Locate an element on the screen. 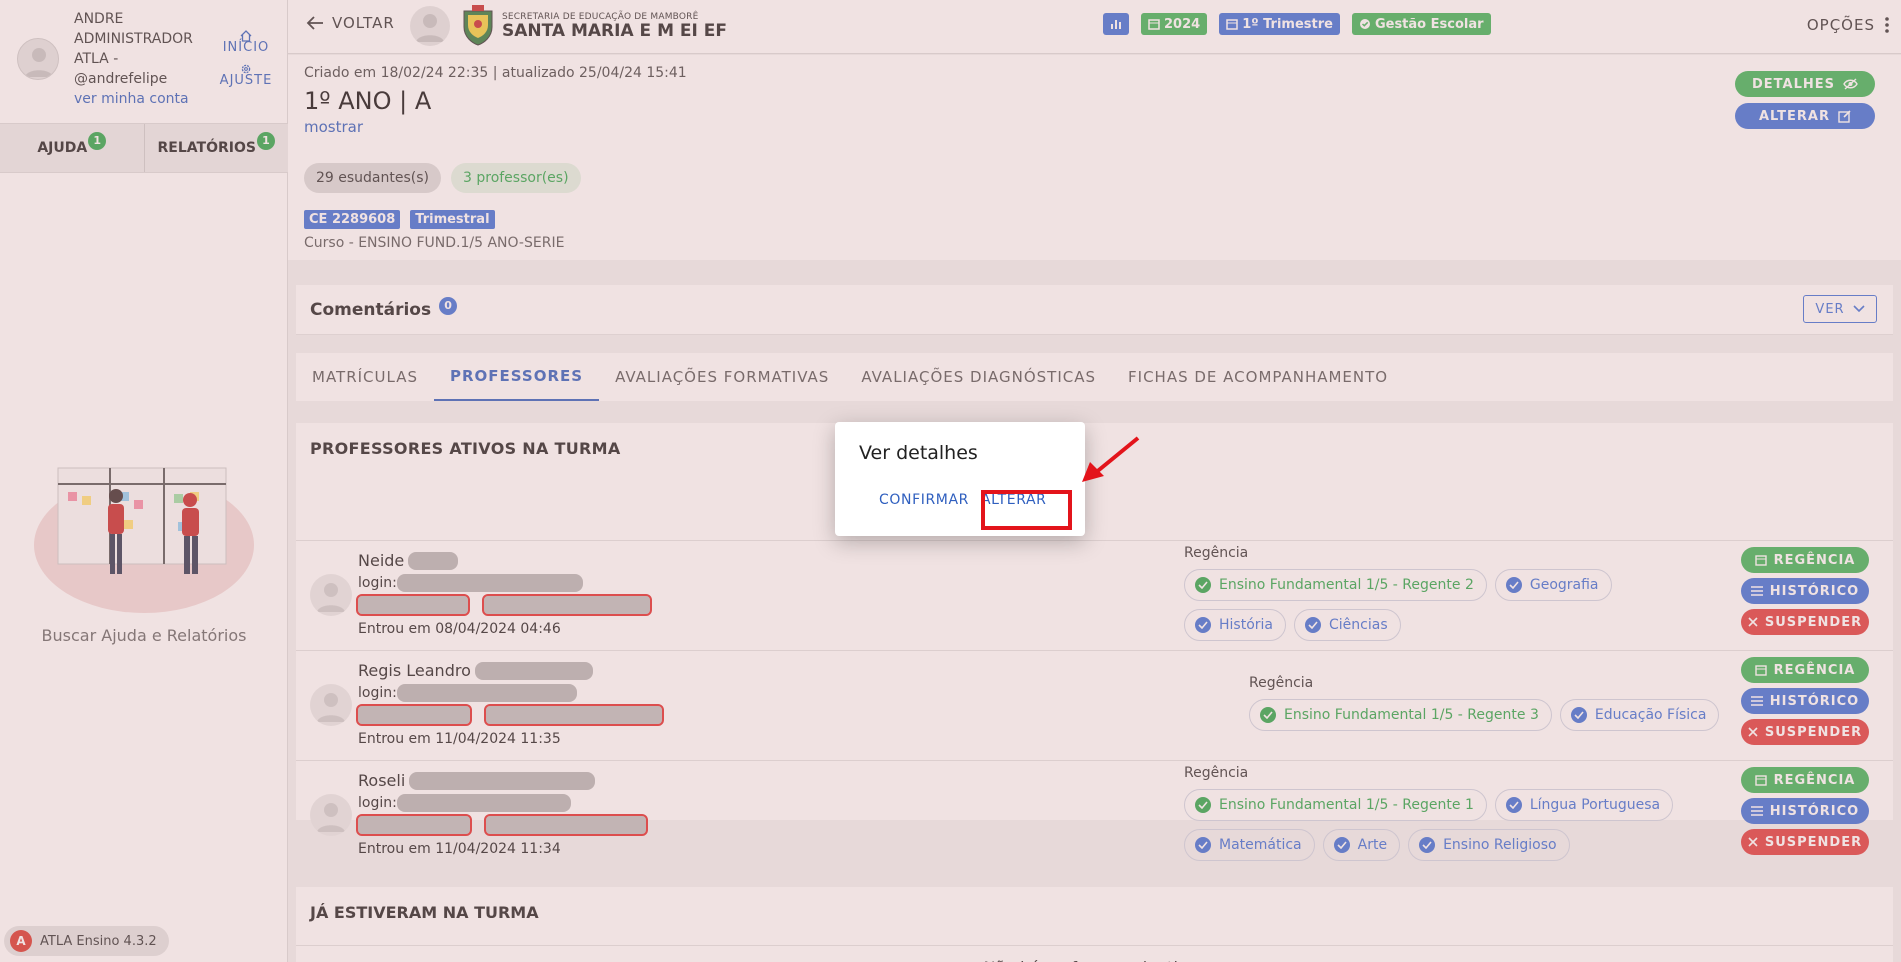  dialog-title: Ver detalhes is located at coordinates (918, 453).